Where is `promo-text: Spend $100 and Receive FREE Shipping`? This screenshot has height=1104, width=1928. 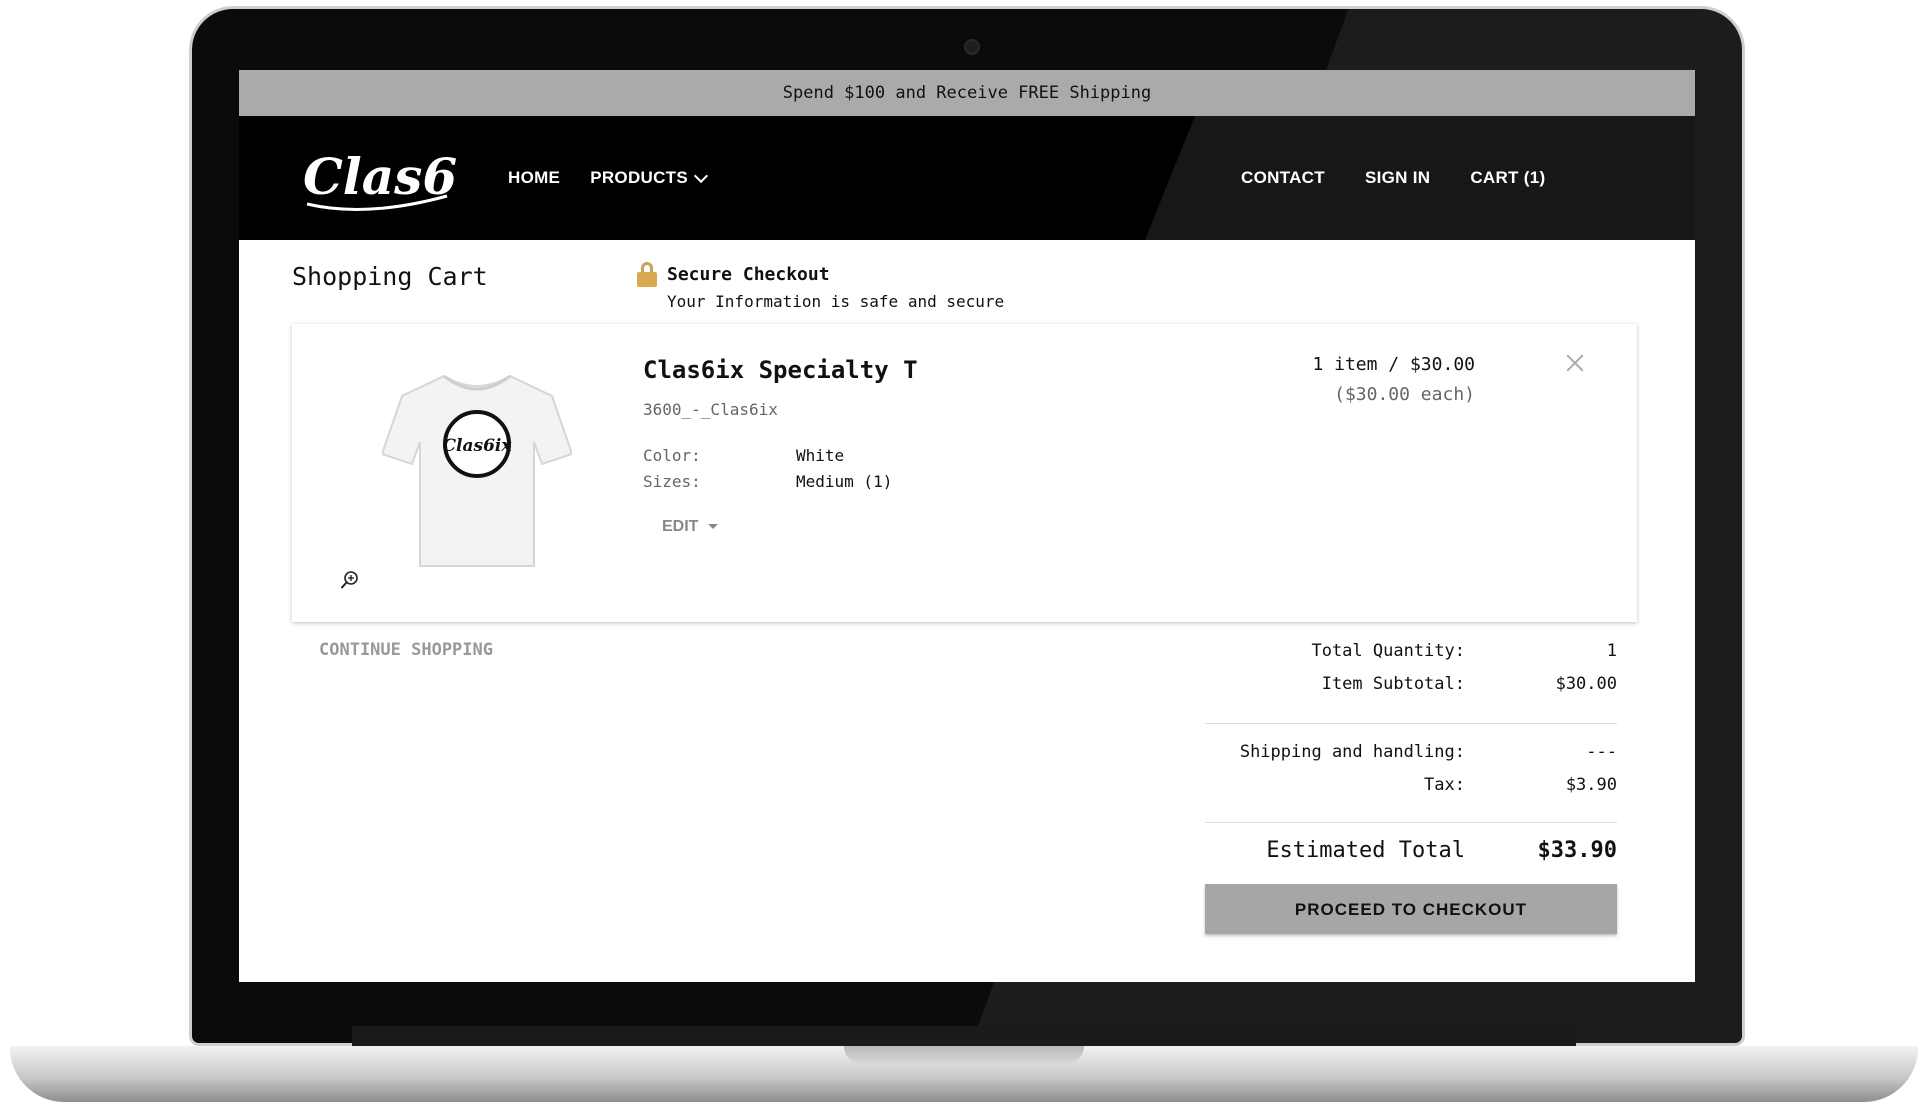 promo-text: Spend $100 and Receive FREE Shipping is located at coordinates (967, 93).